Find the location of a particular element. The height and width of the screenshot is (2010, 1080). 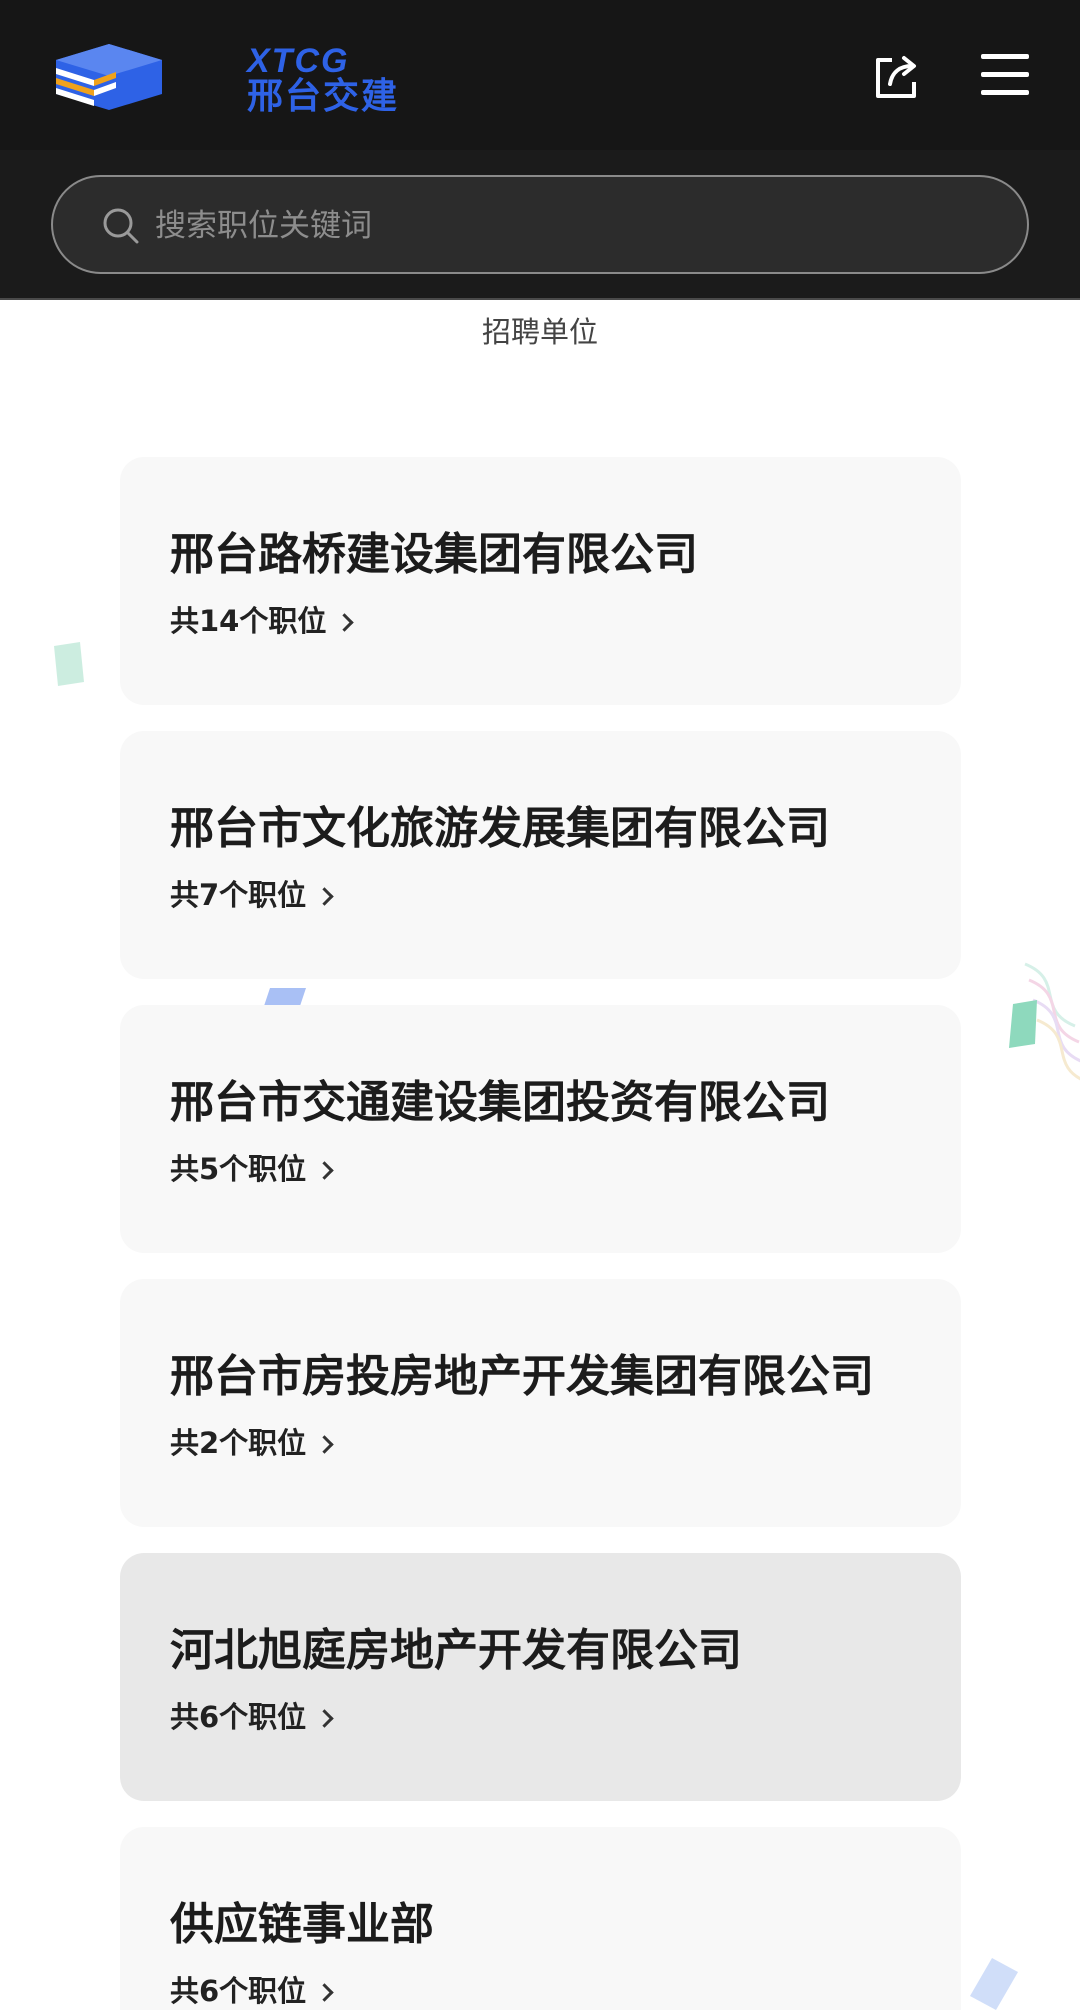

logo-text: XTCG 邢台交建 is located at coordinates (327, 77).